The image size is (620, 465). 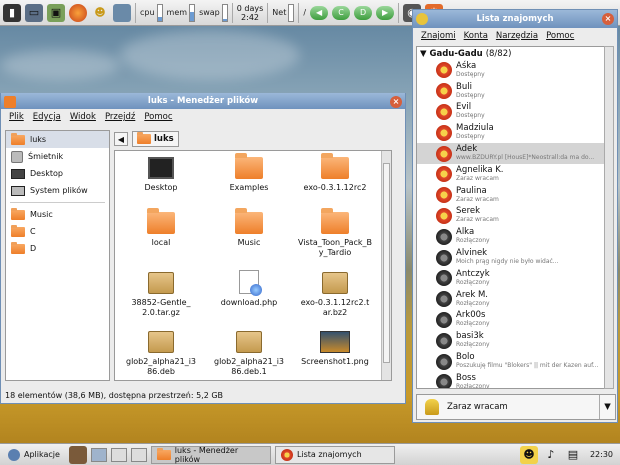 What do you see at coordinates (341, 12) in the screenshot?
I see `drive-c-button: C` at bounding box center [341, 12].